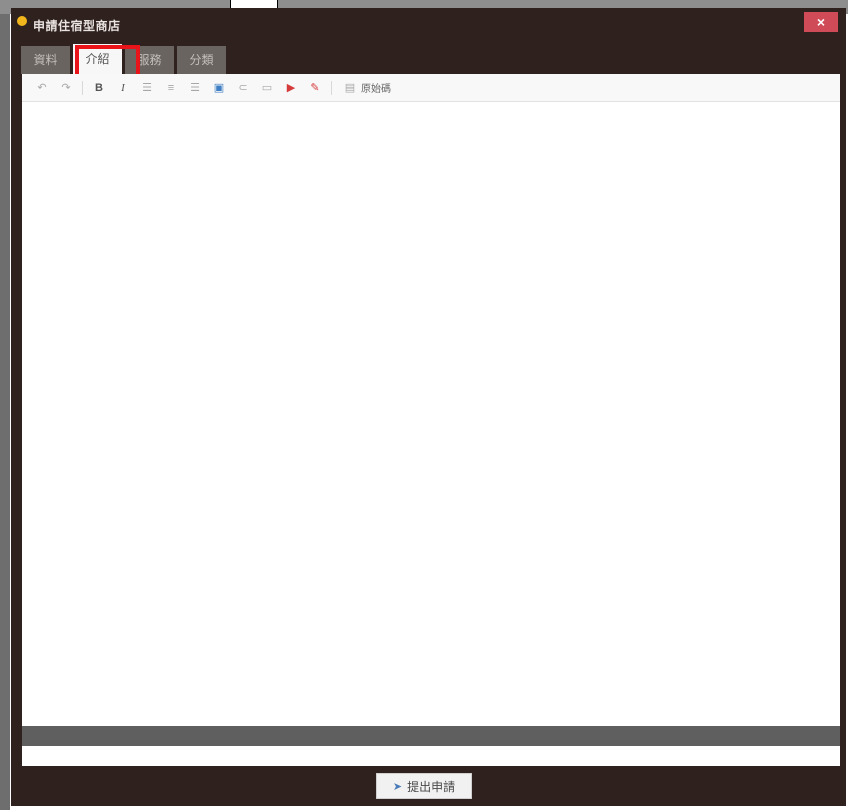  Describe the element at coordinates (431, 786) in the screenshot. I see `submit-label: 提出申請` at that location.